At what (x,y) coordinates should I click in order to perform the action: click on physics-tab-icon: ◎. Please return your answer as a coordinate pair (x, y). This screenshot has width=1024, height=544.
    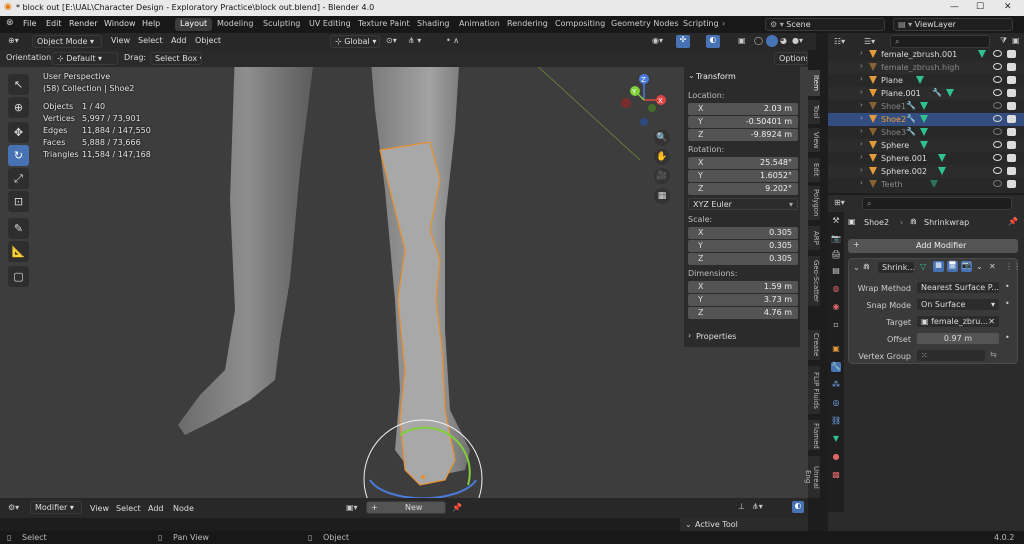
    Looking at the image, I should click on (836, 403).